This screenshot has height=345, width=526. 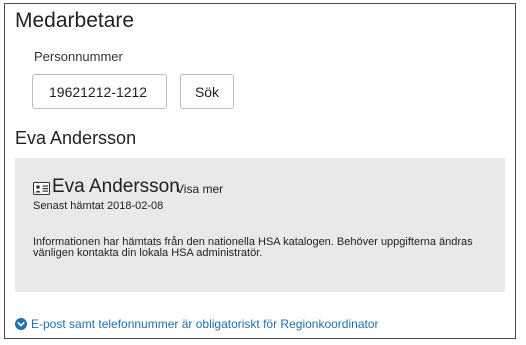 I want to click on person-heading: Eva Andersson, so click(x=76, y=138).